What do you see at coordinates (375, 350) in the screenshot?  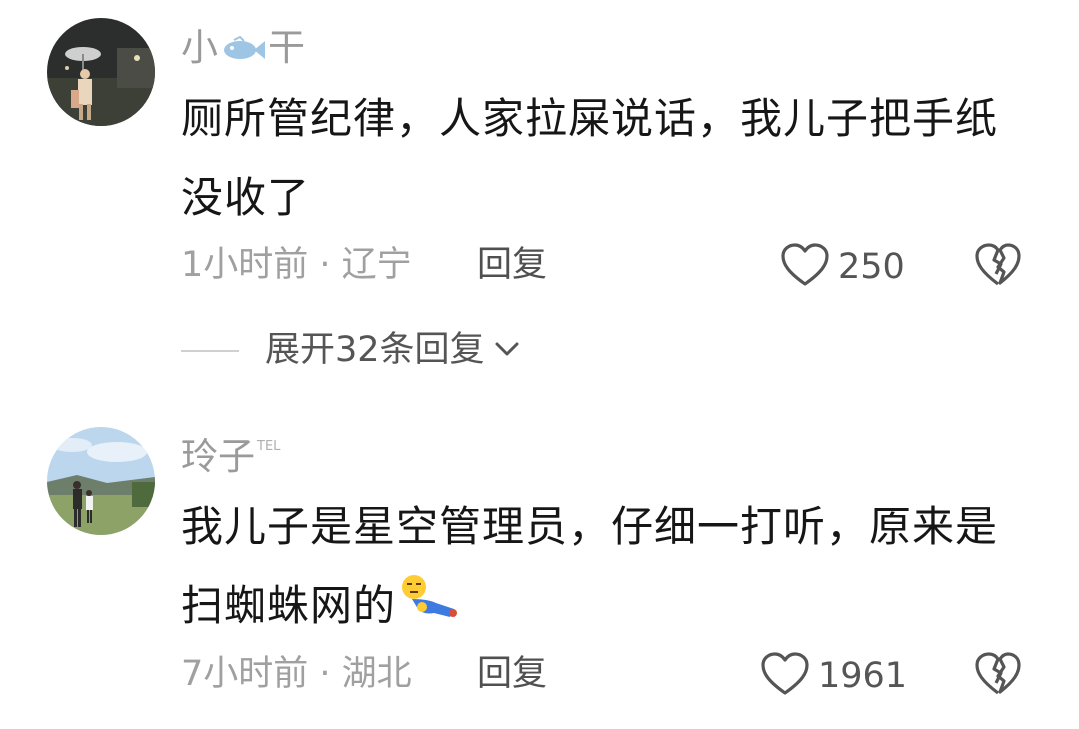 I see `expand-replies-label: 展开32条回复` at bounding box center [375, 350].